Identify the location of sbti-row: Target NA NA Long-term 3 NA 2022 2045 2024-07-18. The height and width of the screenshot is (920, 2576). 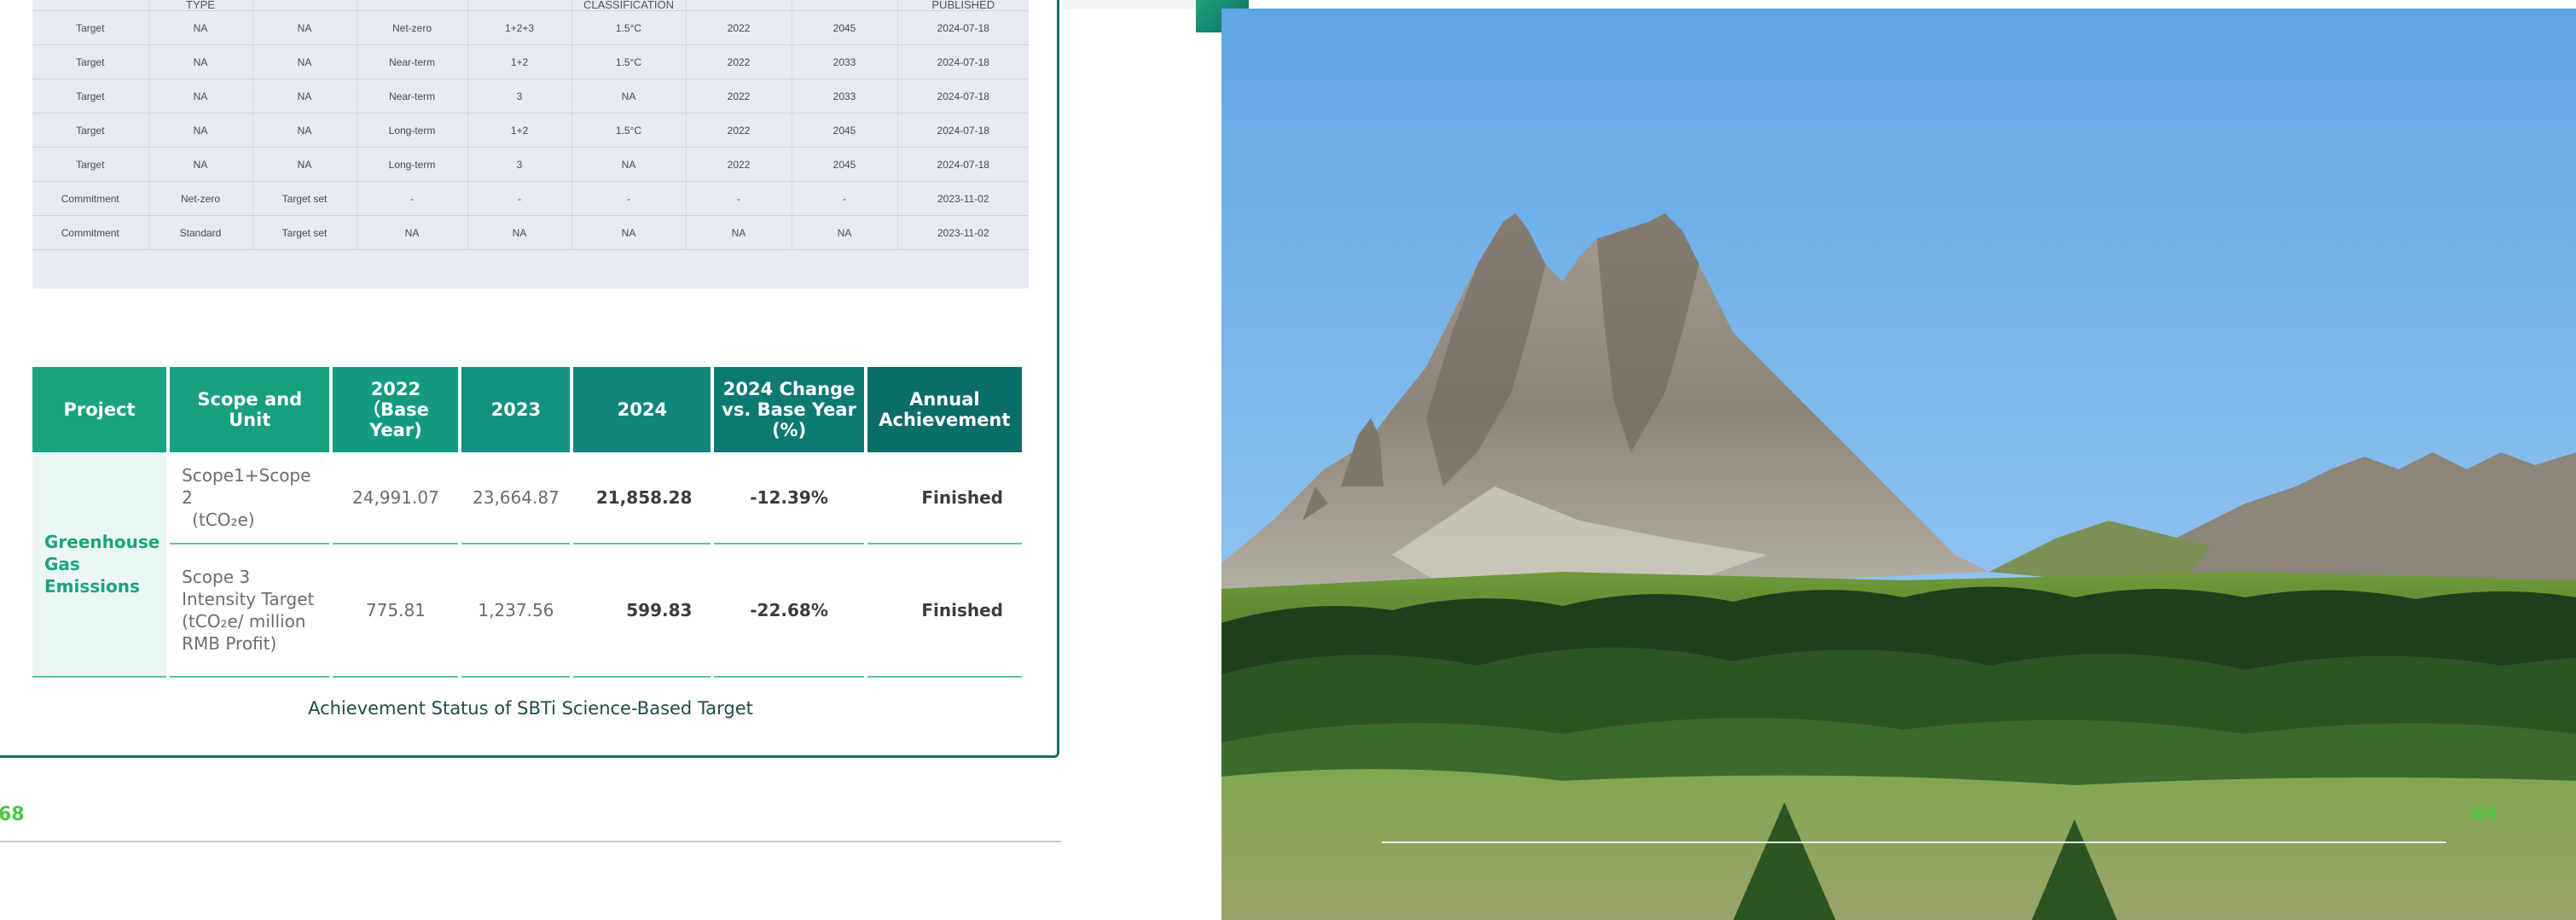
(530, 164).